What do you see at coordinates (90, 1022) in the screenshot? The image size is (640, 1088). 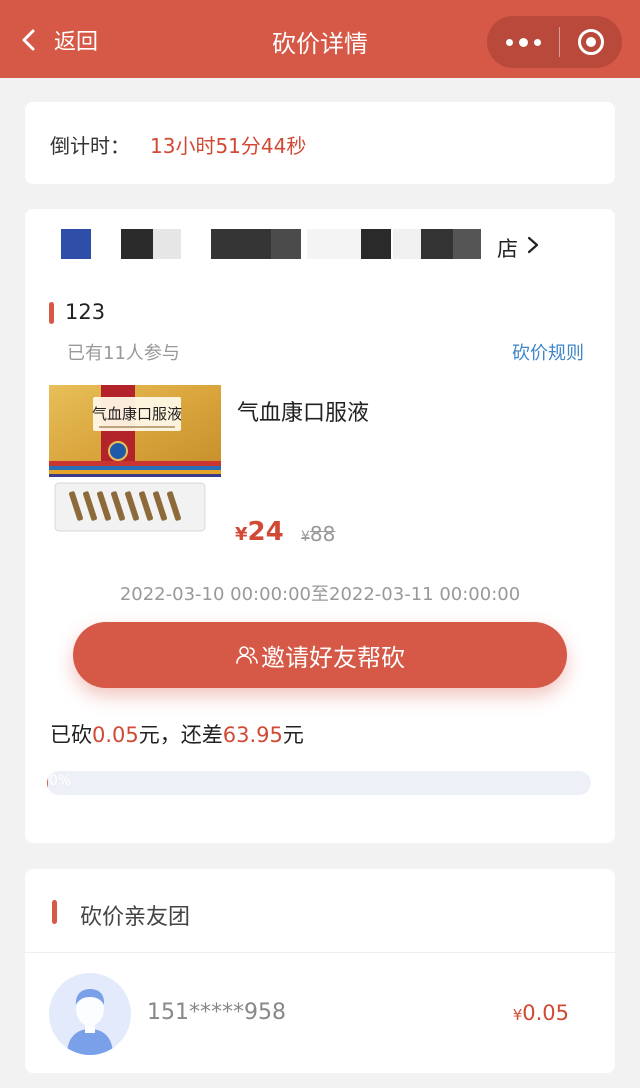 I see `user-avatar-icon` at bounding box center [90, 1022].